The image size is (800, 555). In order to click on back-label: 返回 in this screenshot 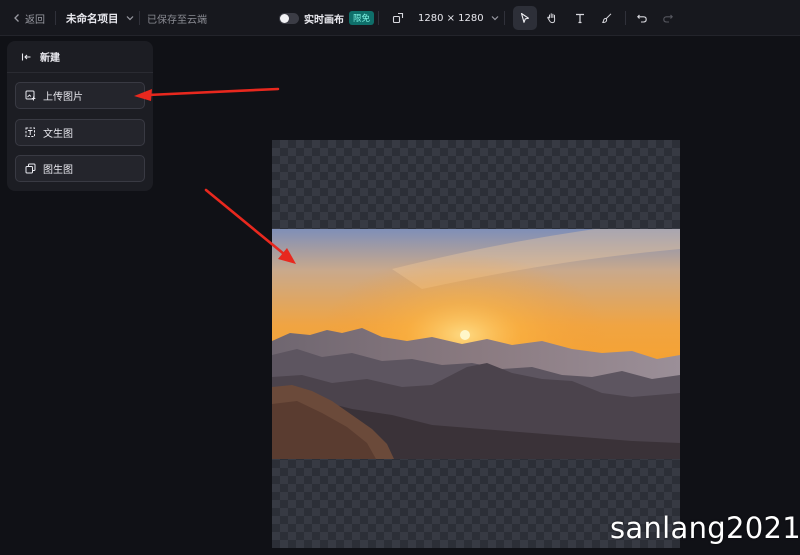, I will do `click(35, 20)`.